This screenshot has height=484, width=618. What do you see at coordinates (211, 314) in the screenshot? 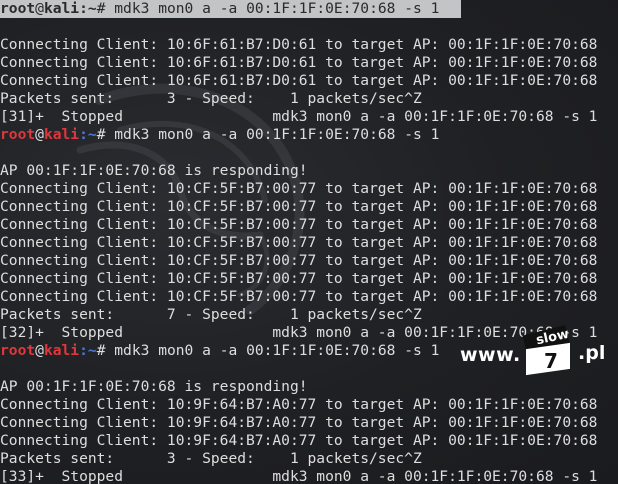
I see `output-line: Packets sent: 7 - Speed: 1 packets/sec^Z` at bounding box center [211, 314].